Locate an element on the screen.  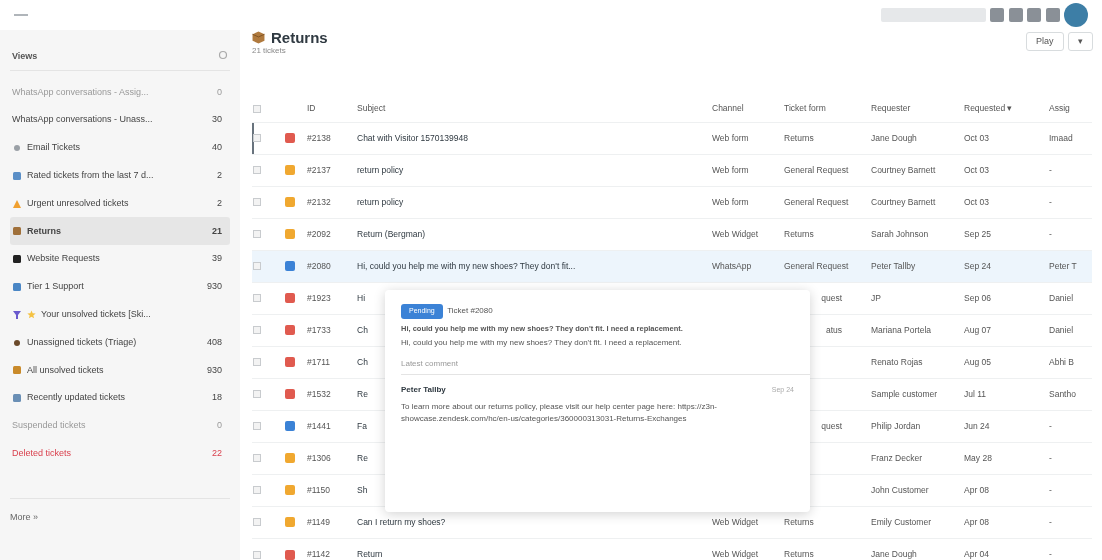
view-item: WhatsApp conversations - Unass... 30 is located at coordinates (120, 120).